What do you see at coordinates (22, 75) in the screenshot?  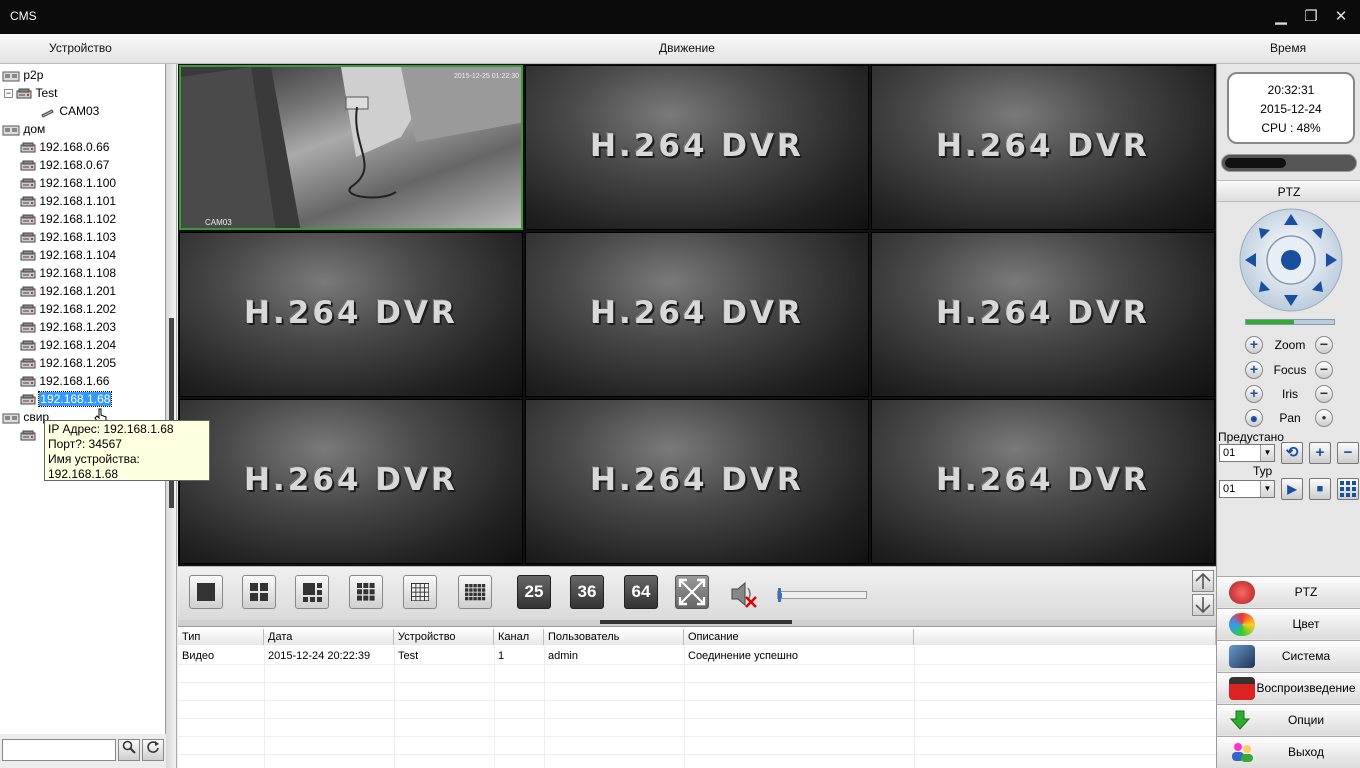 I see `tree-group-p2p: p2p` at bounding box center [22, 75].